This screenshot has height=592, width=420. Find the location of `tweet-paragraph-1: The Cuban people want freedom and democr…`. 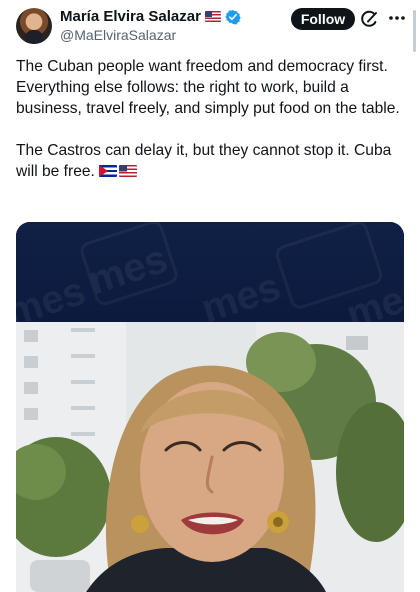

tweet-paragraph-1: The Cuban people want freedom and democr… is located at coordinates (208, 87).